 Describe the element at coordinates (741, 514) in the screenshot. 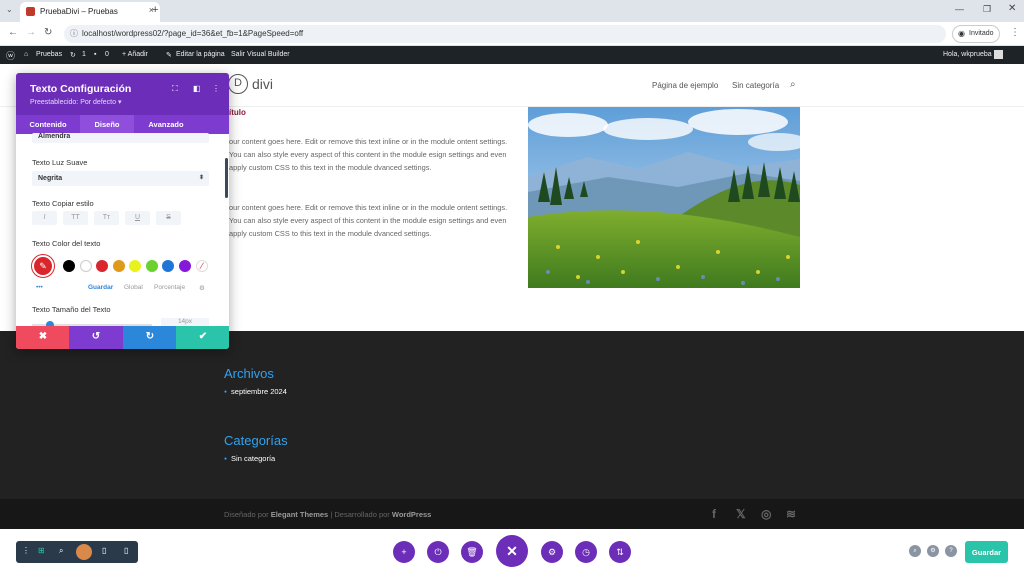

I see `x-twitter-icon: 𝕏` at that location.